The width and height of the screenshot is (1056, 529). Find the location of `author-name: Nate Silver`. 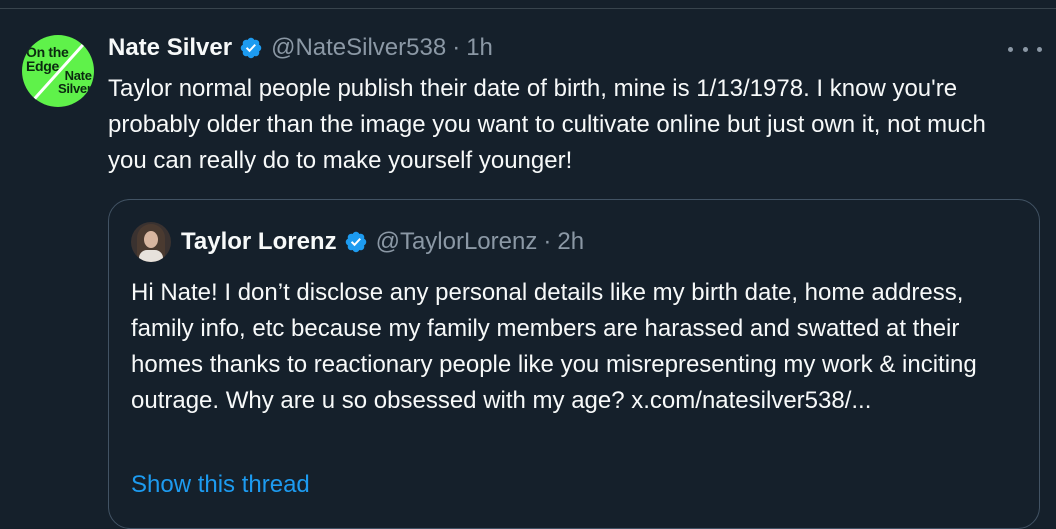

author-name: Nate Silver is located at coordinates (170, 48).